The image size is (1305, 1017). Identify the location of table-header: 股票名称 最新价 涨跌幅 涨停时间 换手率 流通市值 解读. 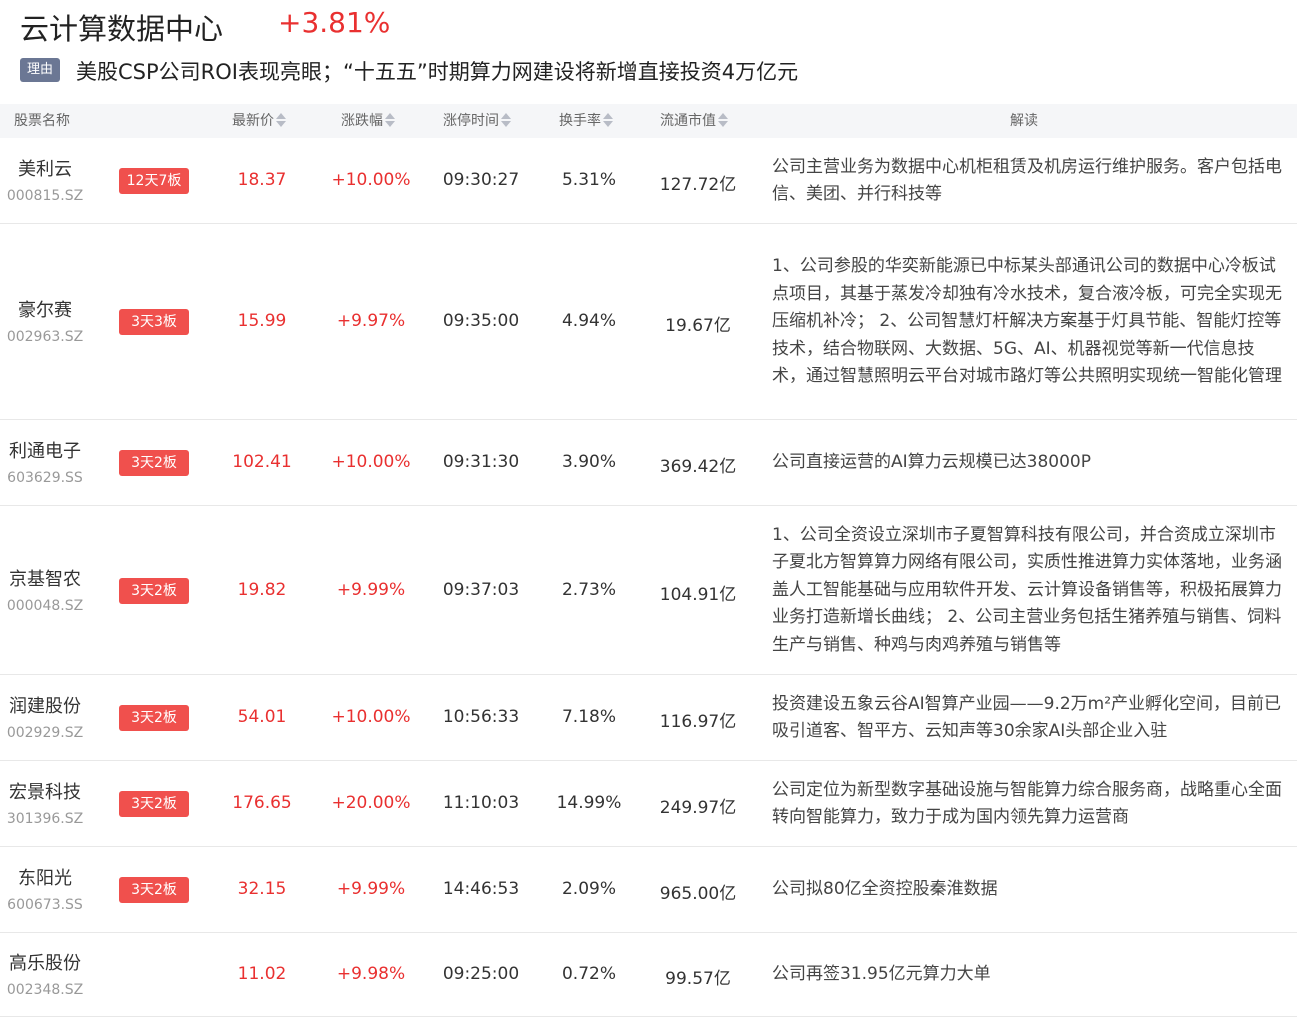
(648, 121).